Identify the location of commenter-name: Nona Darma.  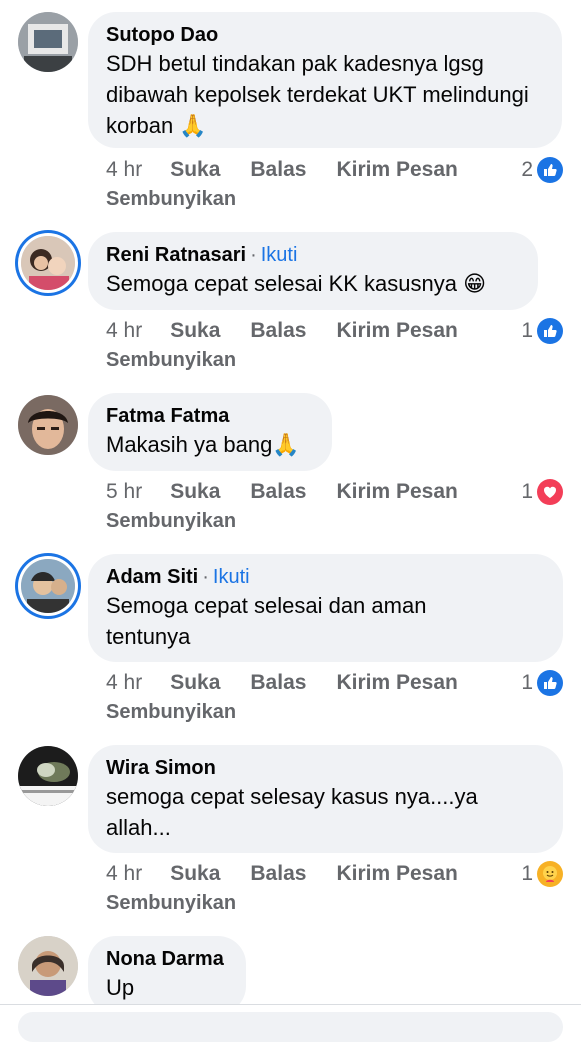
(165, 959).